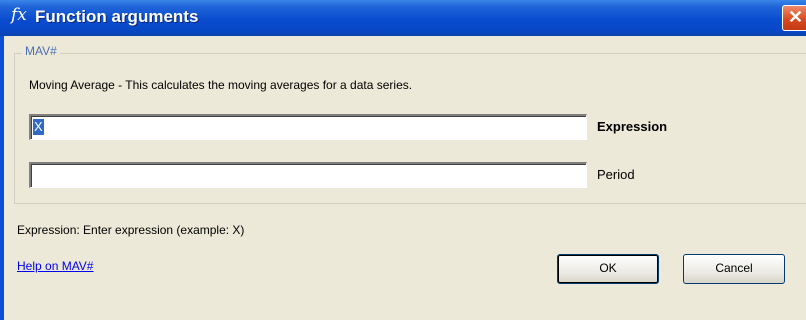 The width and height of the screenshot is (806, 320). I want to click on window-border, so click(2, 178).